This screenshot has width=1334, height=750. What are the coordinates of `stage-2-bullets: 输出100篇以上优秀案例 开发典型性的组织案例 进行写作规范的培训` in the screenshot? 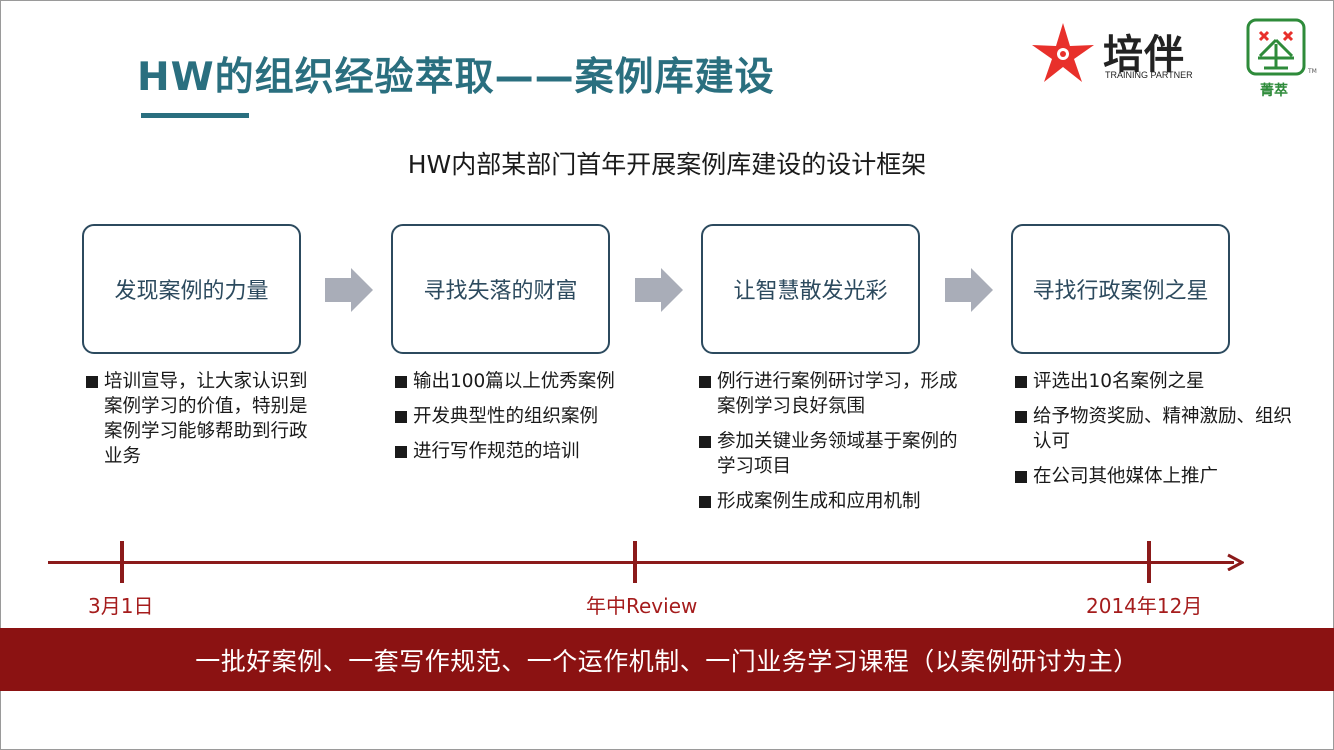 It's located at (525, 421).